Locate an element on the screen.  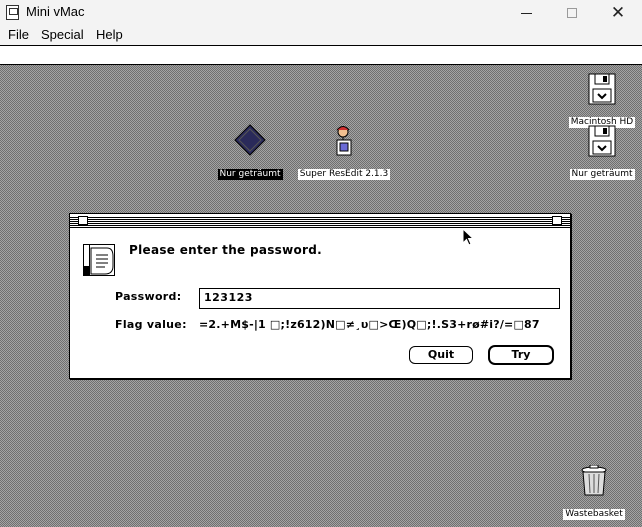
window-title: Mini vMac is located at coordinates (55, 11).